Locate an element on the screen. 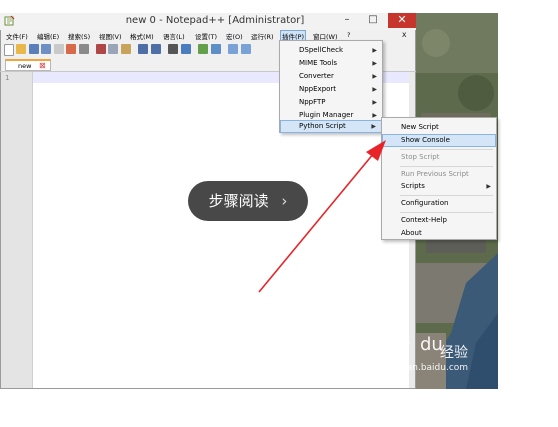  steps-reading-label: 步骤阅读 is located at coordinates (238, 201).